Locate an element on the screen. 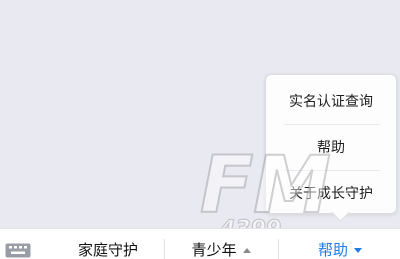  chevron-up-icon is located at coordinates (246, 250).